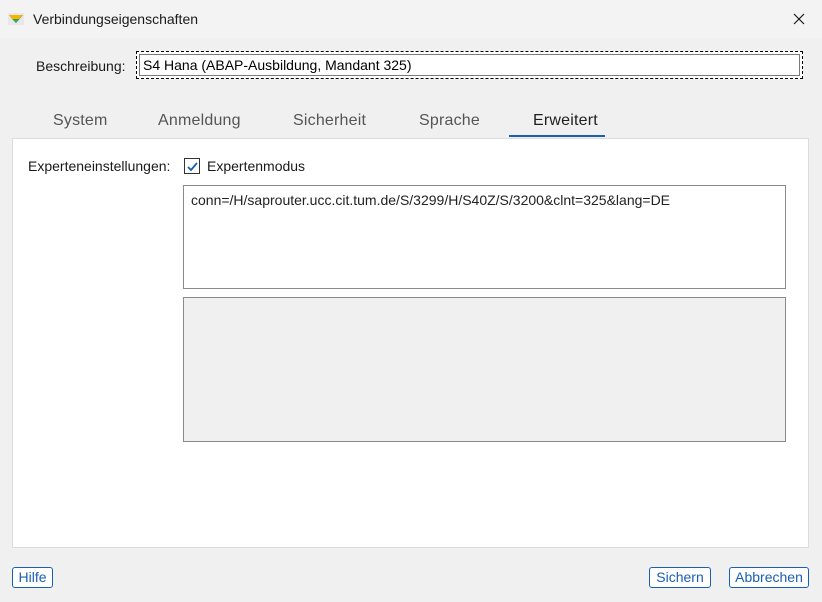 Image resolution: width=822 pixels, height=602 pixels. Describe the element at coordinates (32, 577) in the screenshot. I see `help-button: Hilfe` at that location.